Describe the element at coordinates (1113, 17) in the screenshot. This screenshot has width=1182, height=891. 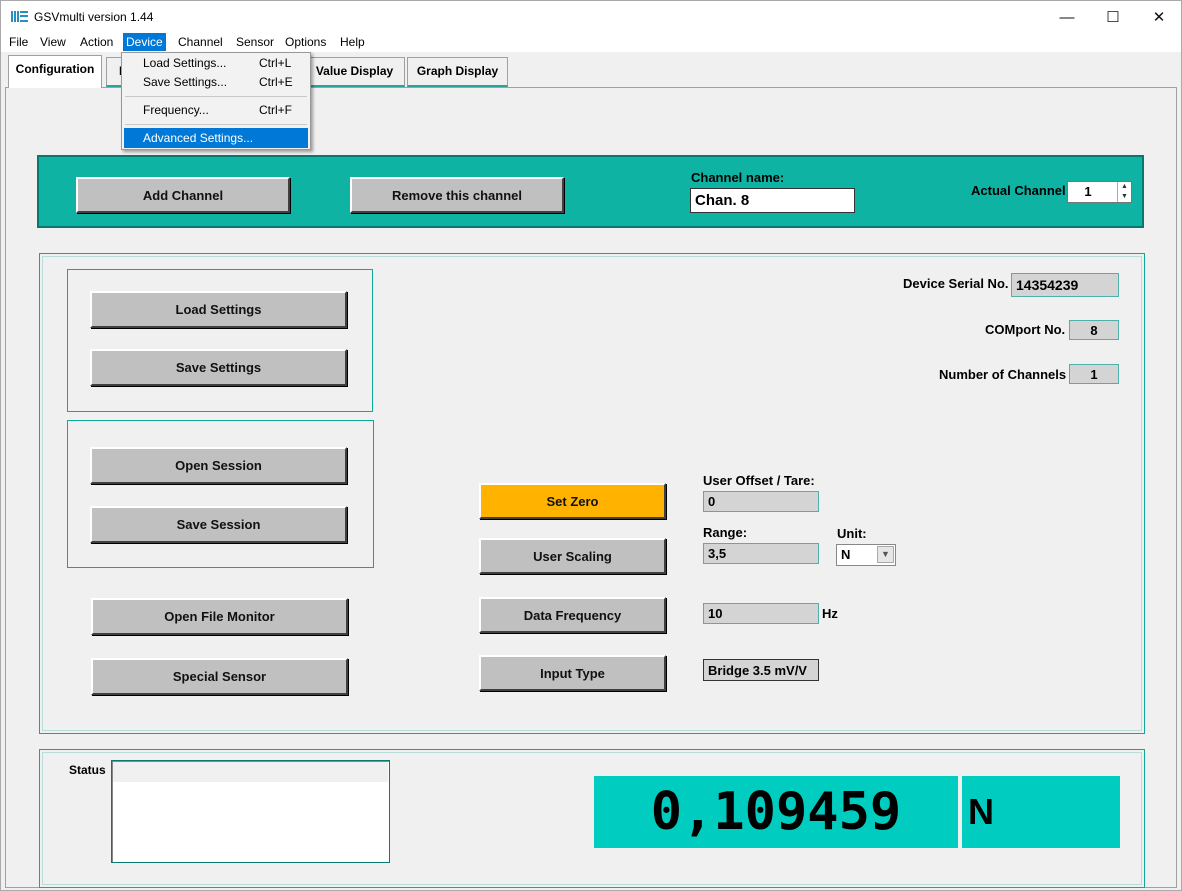
I see `maximize-icon: ☐` at that location.